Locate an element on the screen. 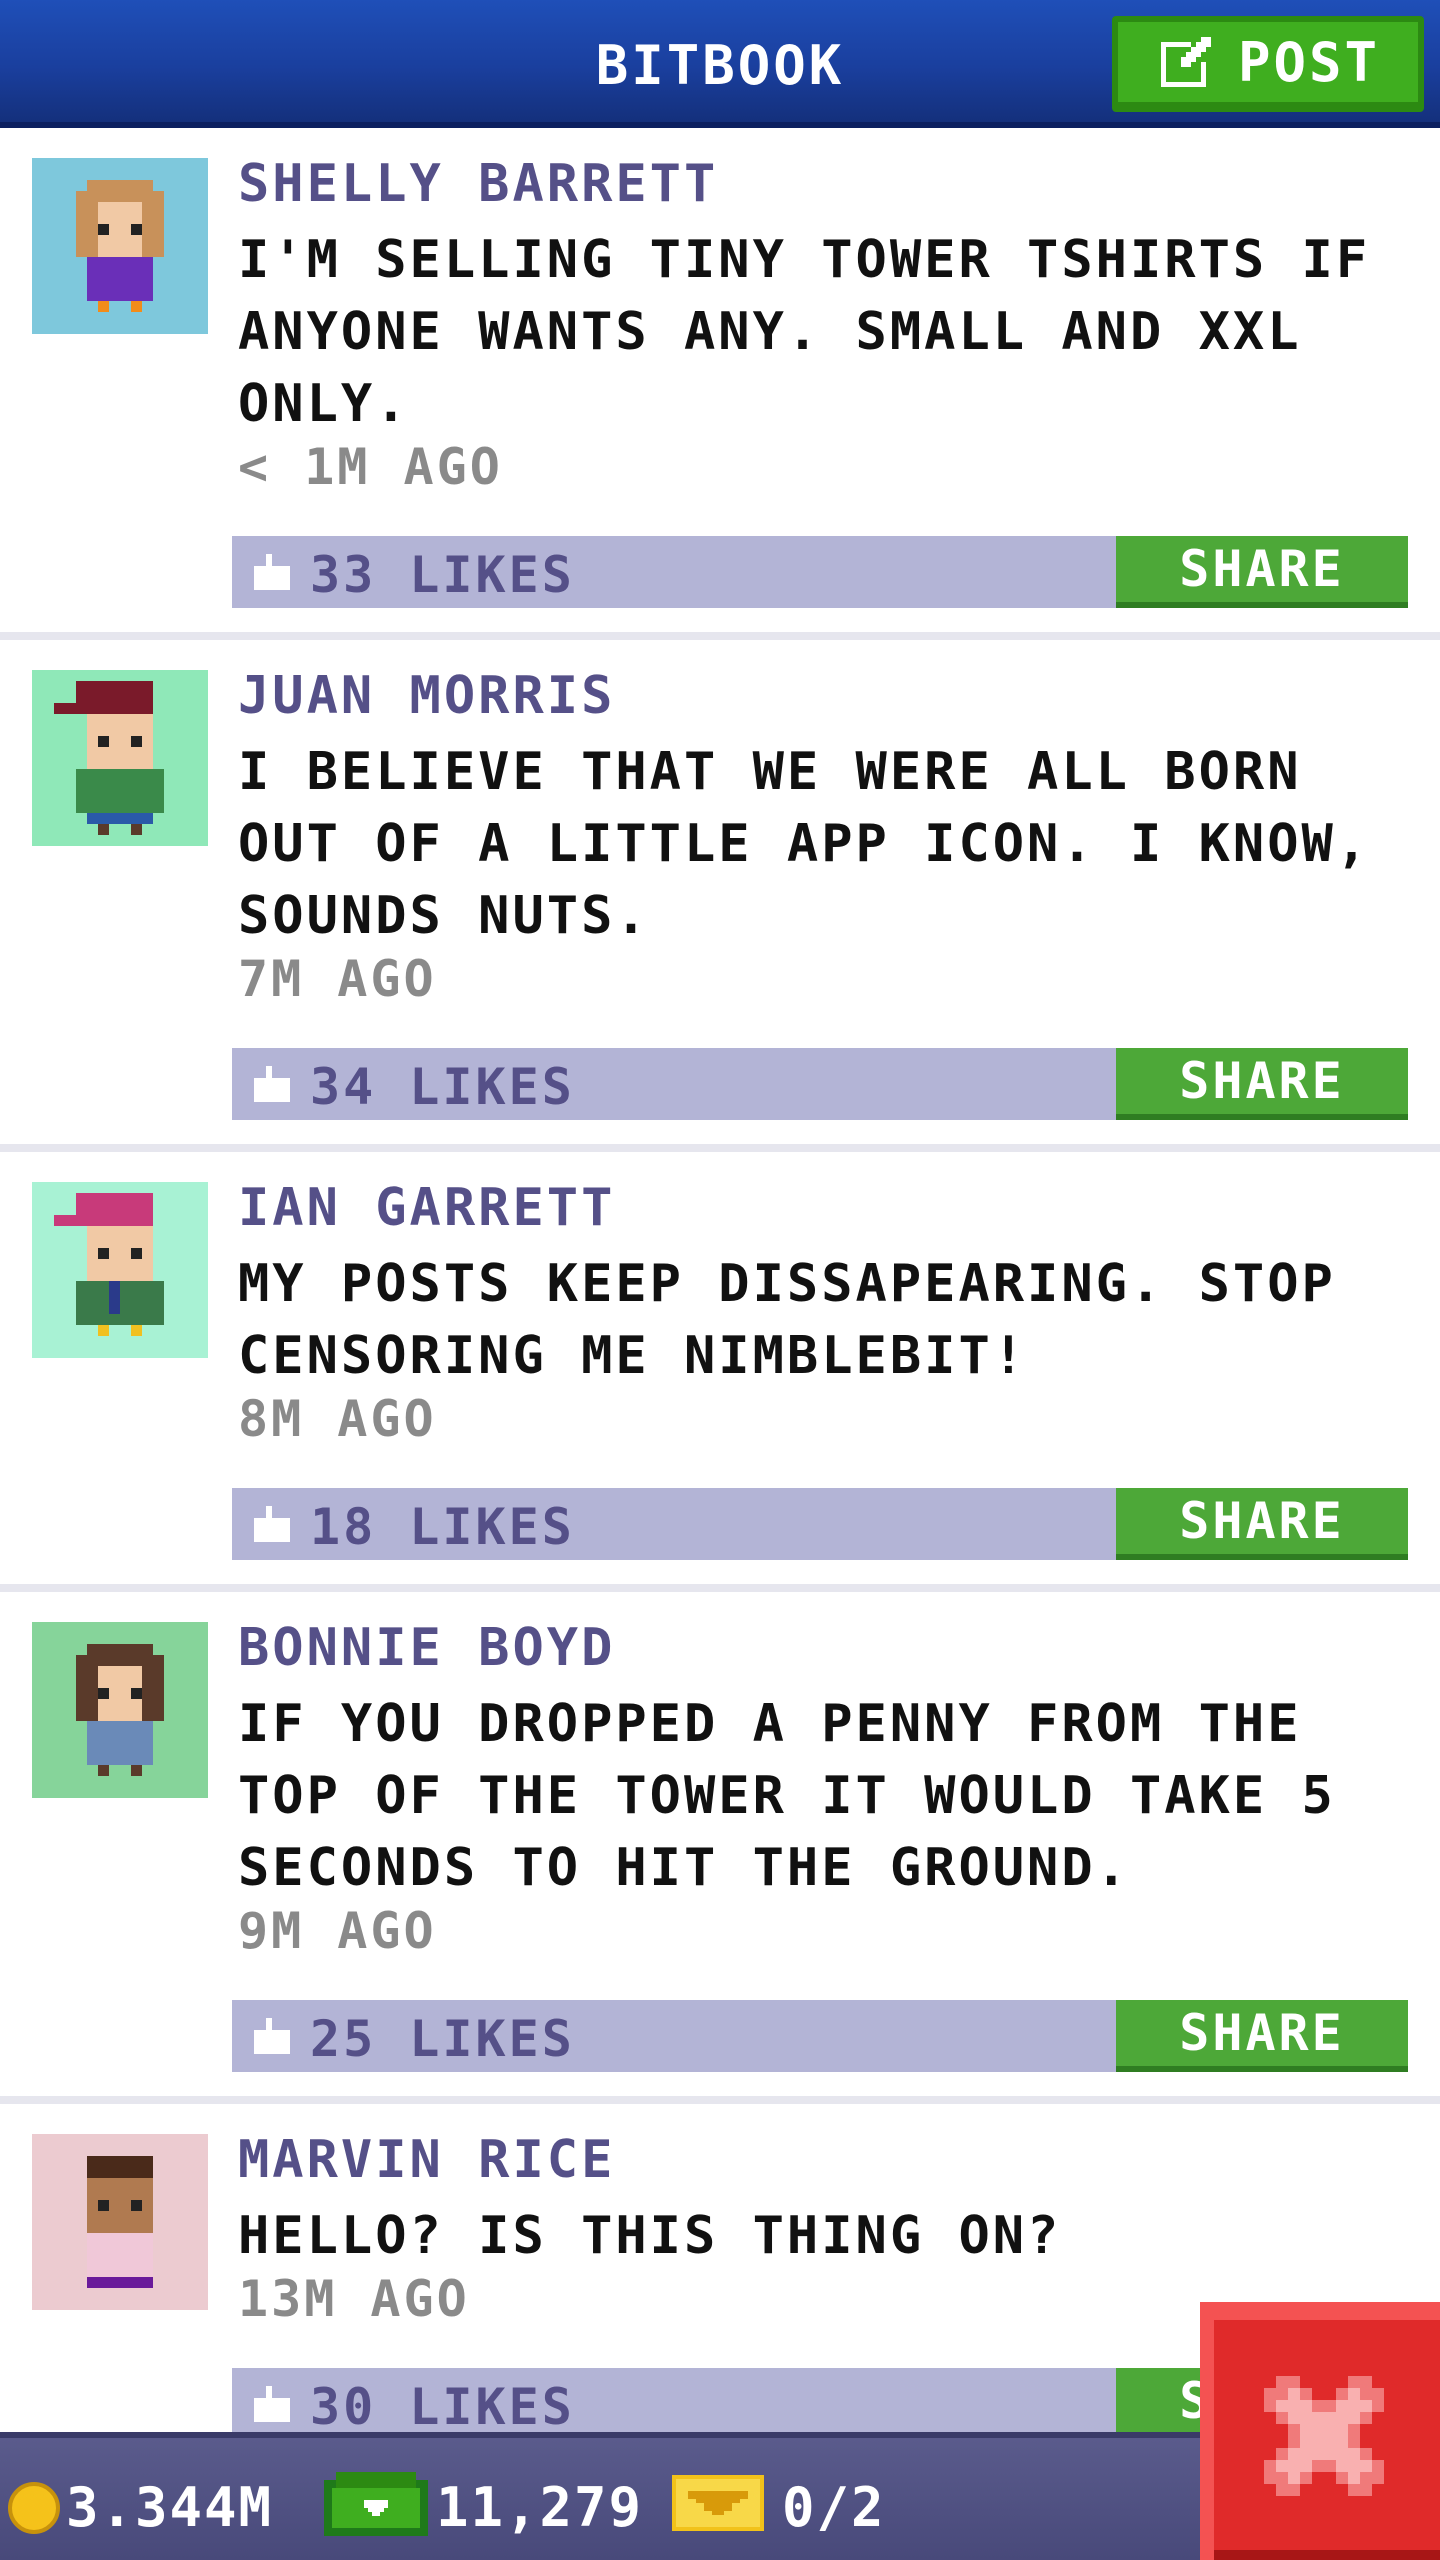  close-button is located at coordinates (1320, 2431).